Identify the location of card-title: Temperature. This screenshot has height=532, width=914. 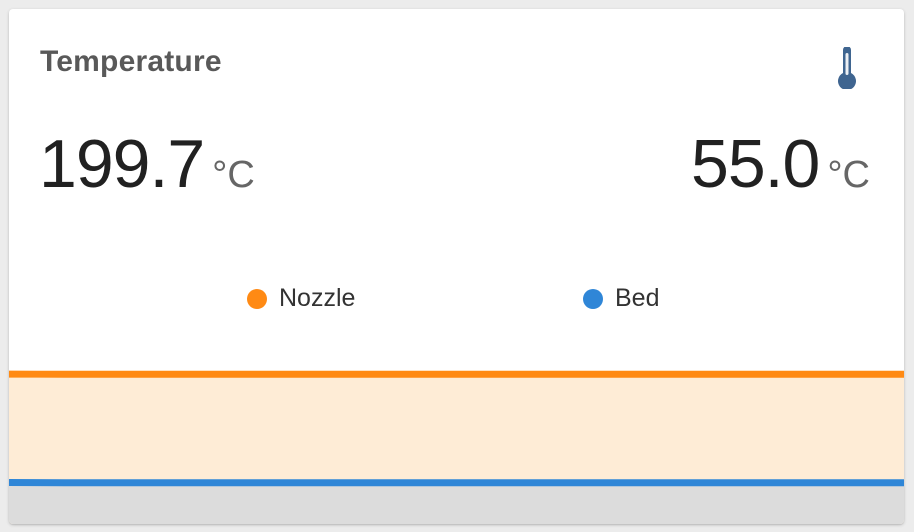
(131, 61).